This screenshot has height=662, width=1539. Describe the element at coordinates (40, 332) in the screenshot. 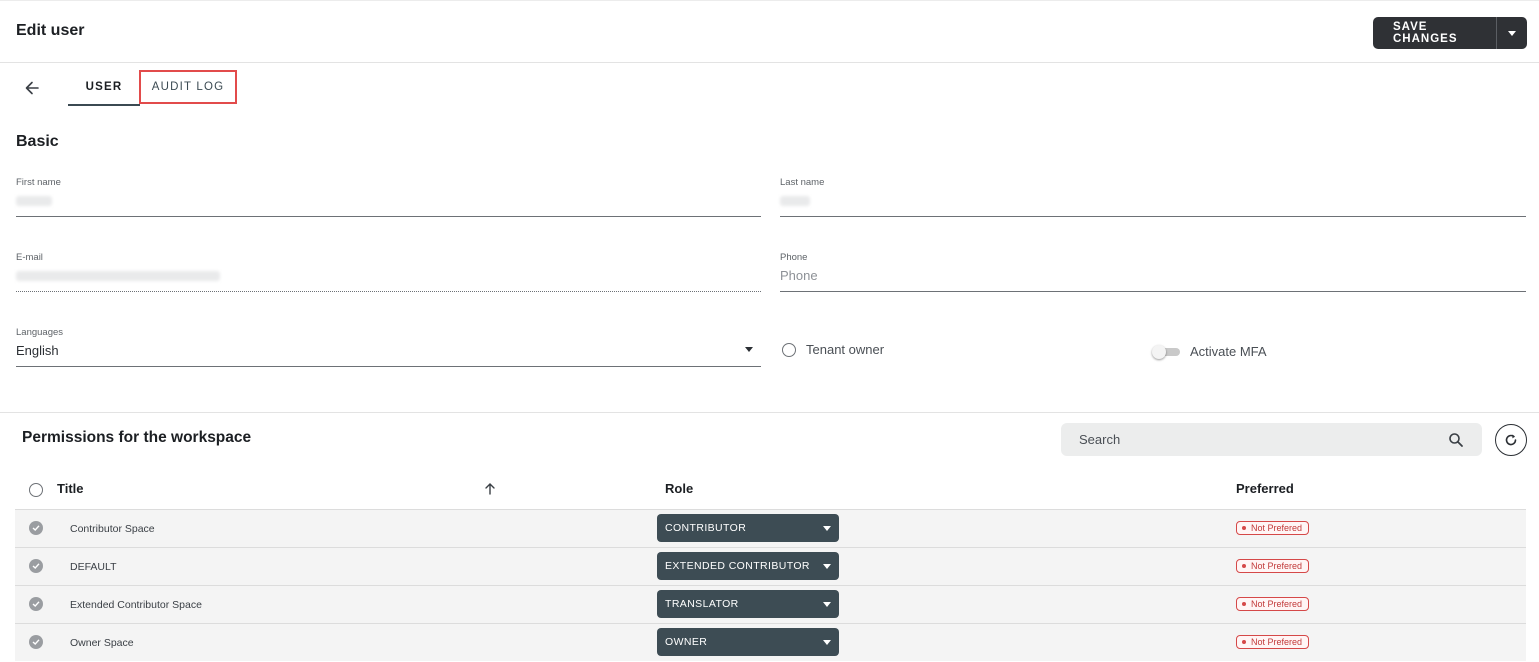

I see `languages-label: Languages` at that location.